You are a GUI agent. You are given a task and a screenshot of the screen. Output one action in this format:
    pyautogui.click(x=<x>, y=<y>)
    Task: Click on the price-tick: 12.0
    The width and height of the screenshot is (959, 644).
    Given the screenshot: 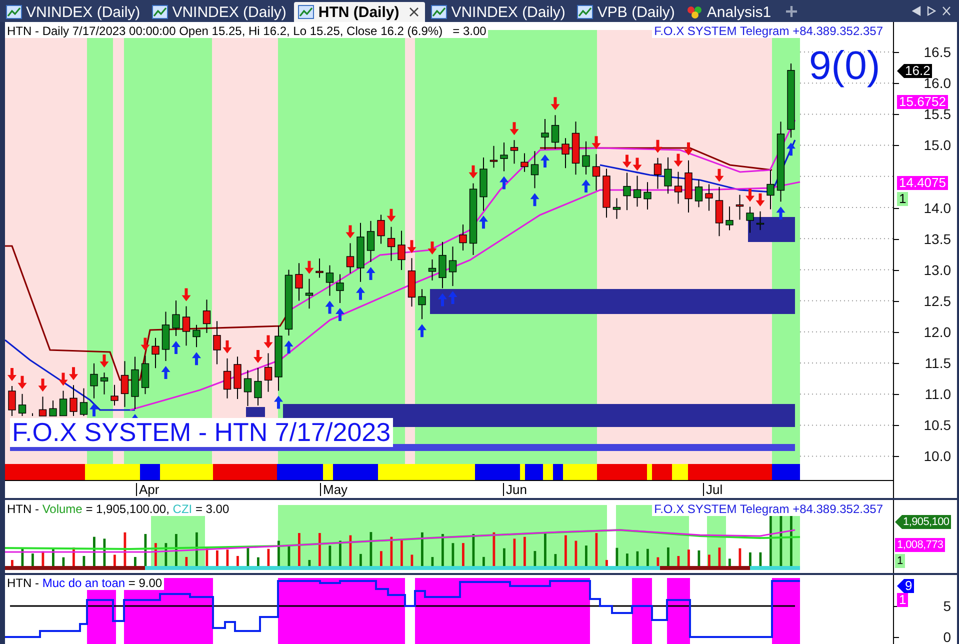 What is the action you would take?
    pyautogui.click(x=937, y=331)
    